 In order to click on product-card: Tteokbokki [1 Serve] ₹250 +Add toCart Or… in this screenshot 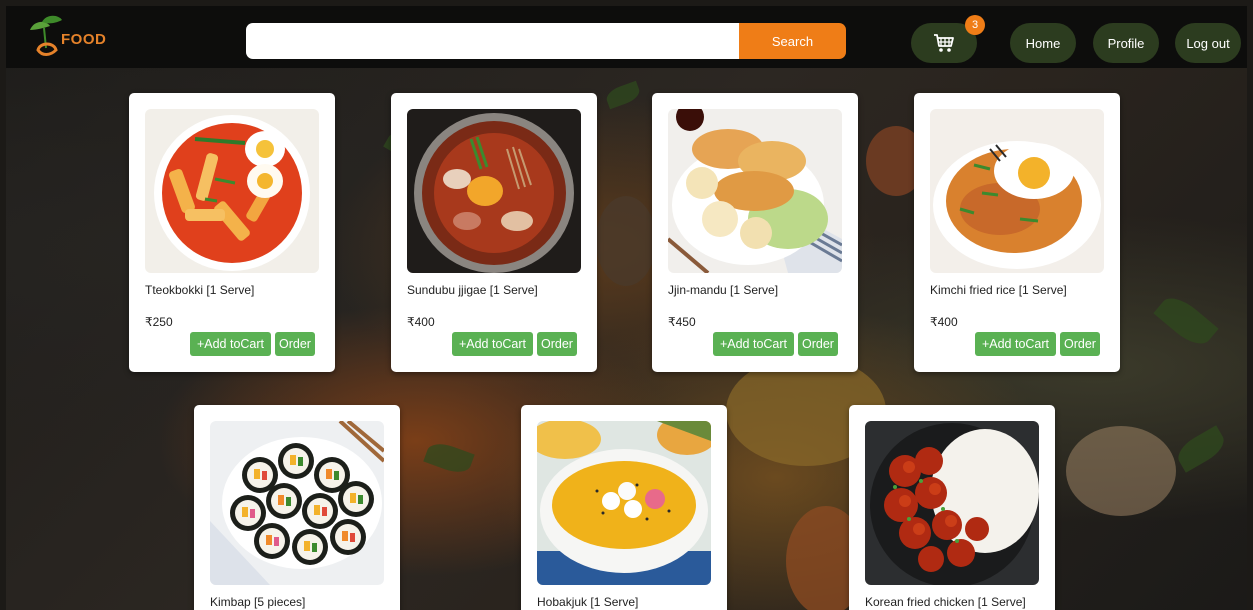, I will do `click(232, 232)`.